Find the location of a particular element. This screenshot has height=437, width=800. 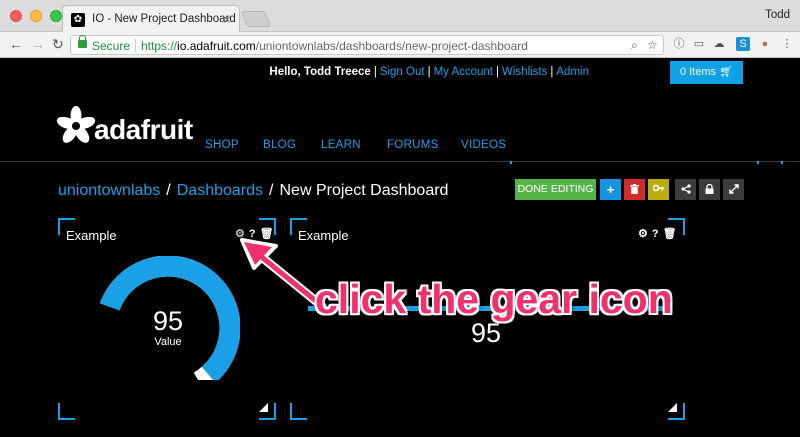

privacy-lock-button is located at coordinates (709, 189).